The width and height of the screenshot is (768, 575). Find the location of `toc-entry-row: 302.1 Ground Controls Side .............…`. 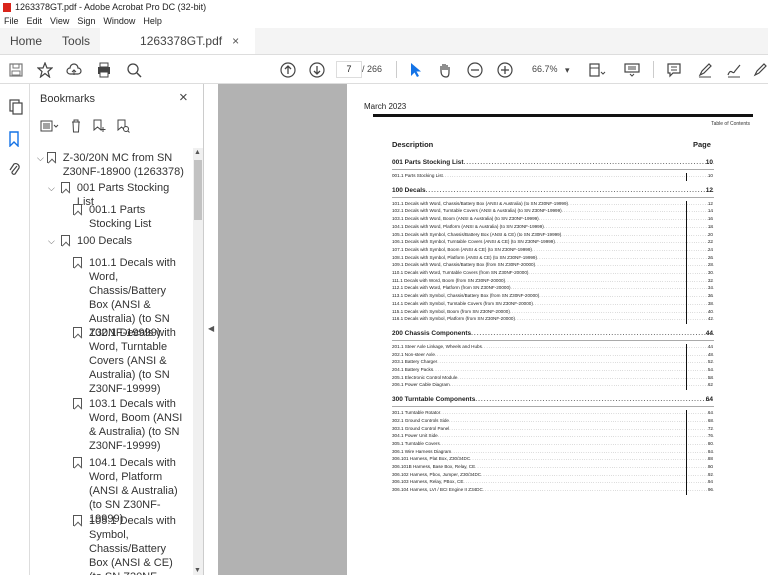

toc-entry-row: 302.1 Ground Controls Side .............… is located at coordinates (553, 420).